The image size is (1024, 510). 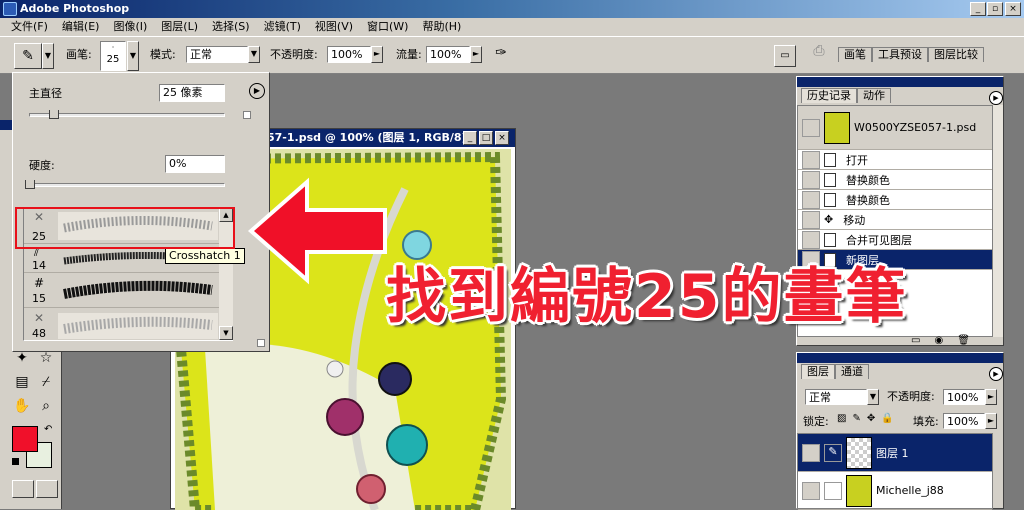 I want to click on brush-preset-item: # 15, so click(x=128, y=291).